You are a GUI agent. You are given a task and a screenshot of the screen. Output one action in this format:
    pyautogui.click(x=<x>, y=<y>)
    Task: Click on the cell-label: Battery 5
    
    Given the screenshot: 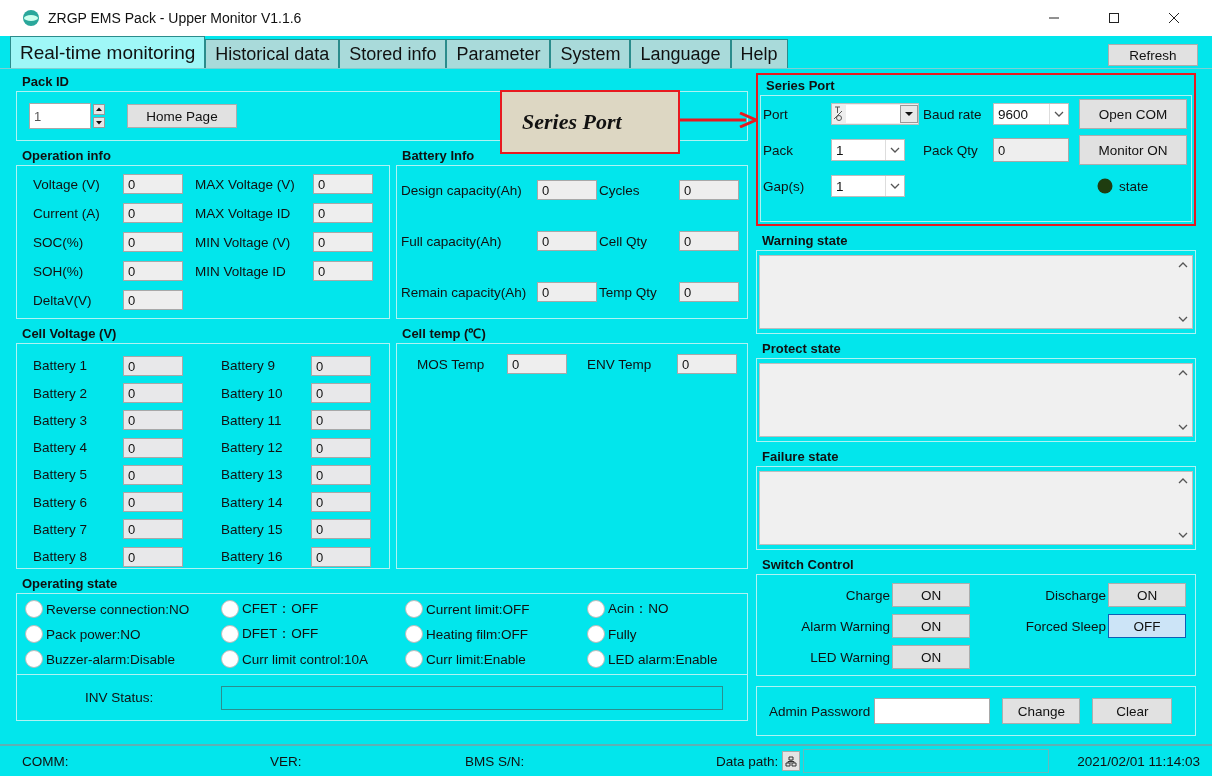 What is the action you would take?
    pyautogui.click(x=61, y=475)
    